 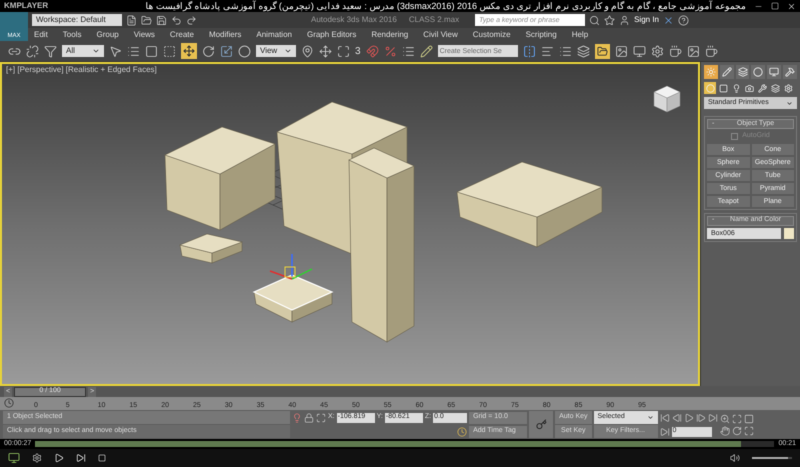 What do you see at coordinates (358, 51) in the screenshot?
I see `snap-toggle: 3` at bounding box center [358, 51].